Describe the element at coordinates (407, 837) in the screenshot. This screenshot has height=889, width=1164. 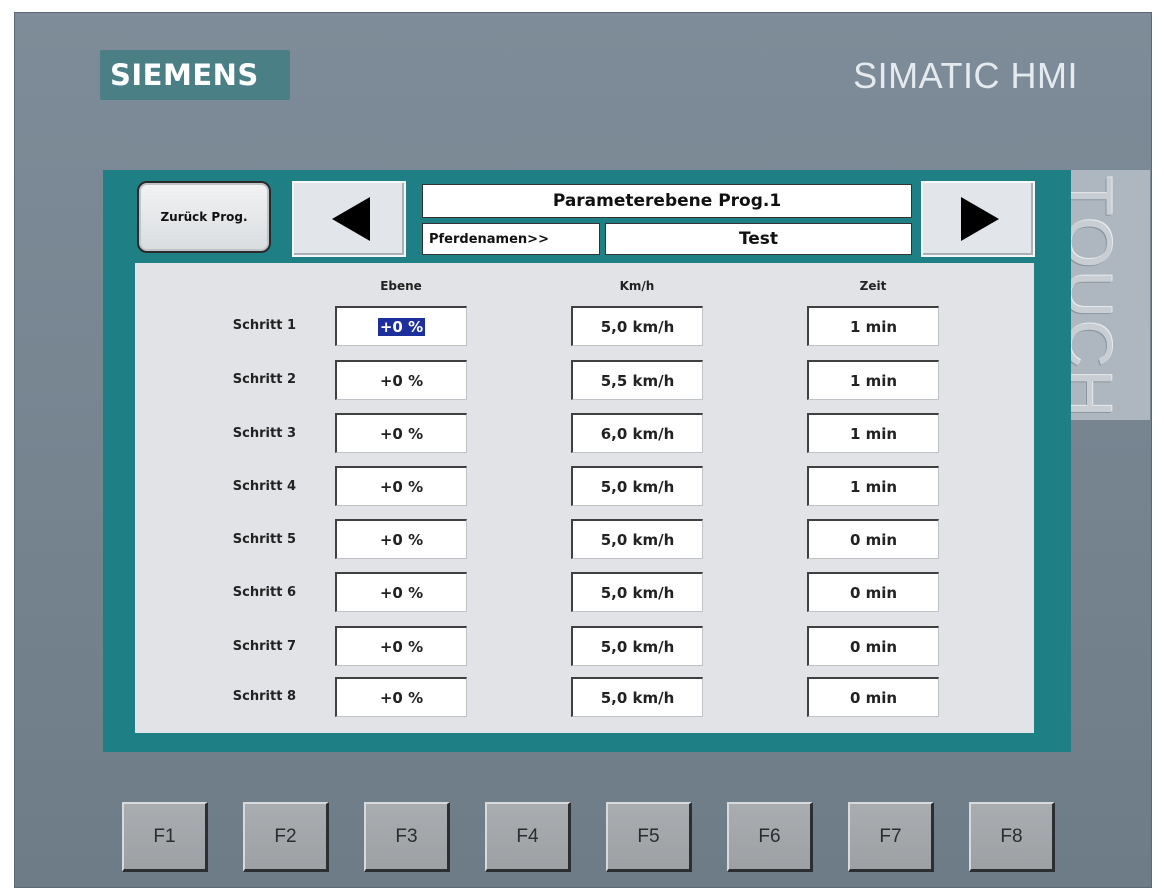
I see `function-key-f3: F3` at that location.